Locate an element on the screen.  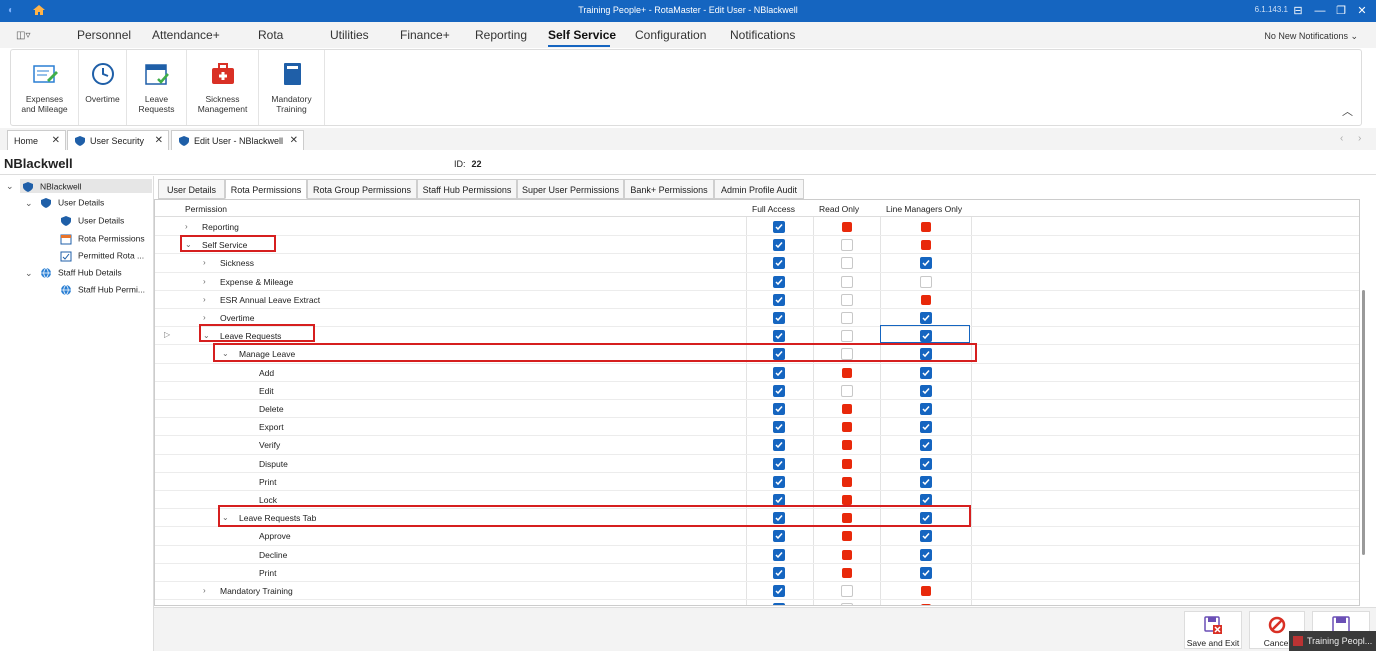
tree-root: NBlackwell is located at coordinates (86, 186).